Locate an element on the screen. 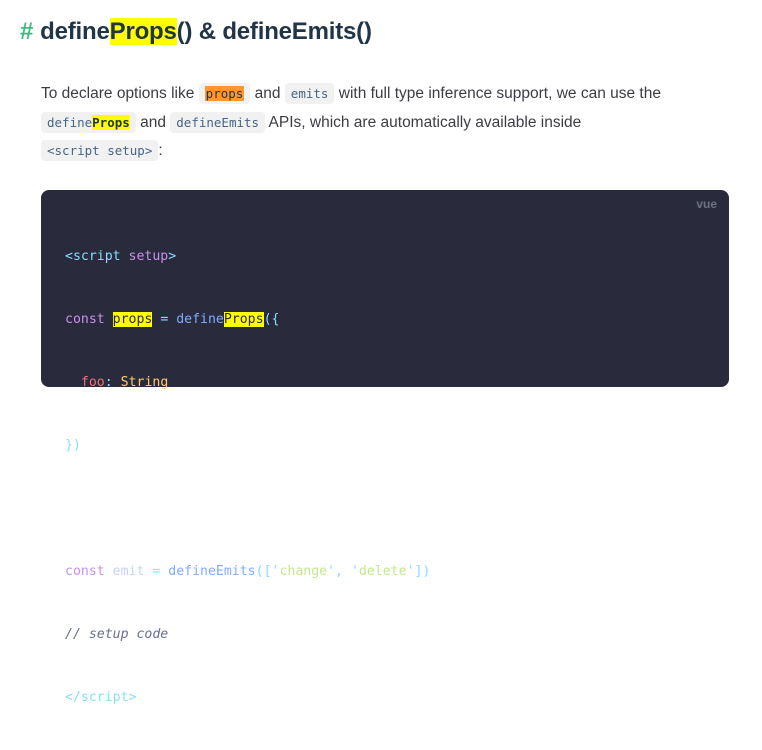 The width and height of the screenshot is (762, 750). paragraph-text: To declare options like is located at coordinates (120, 93).